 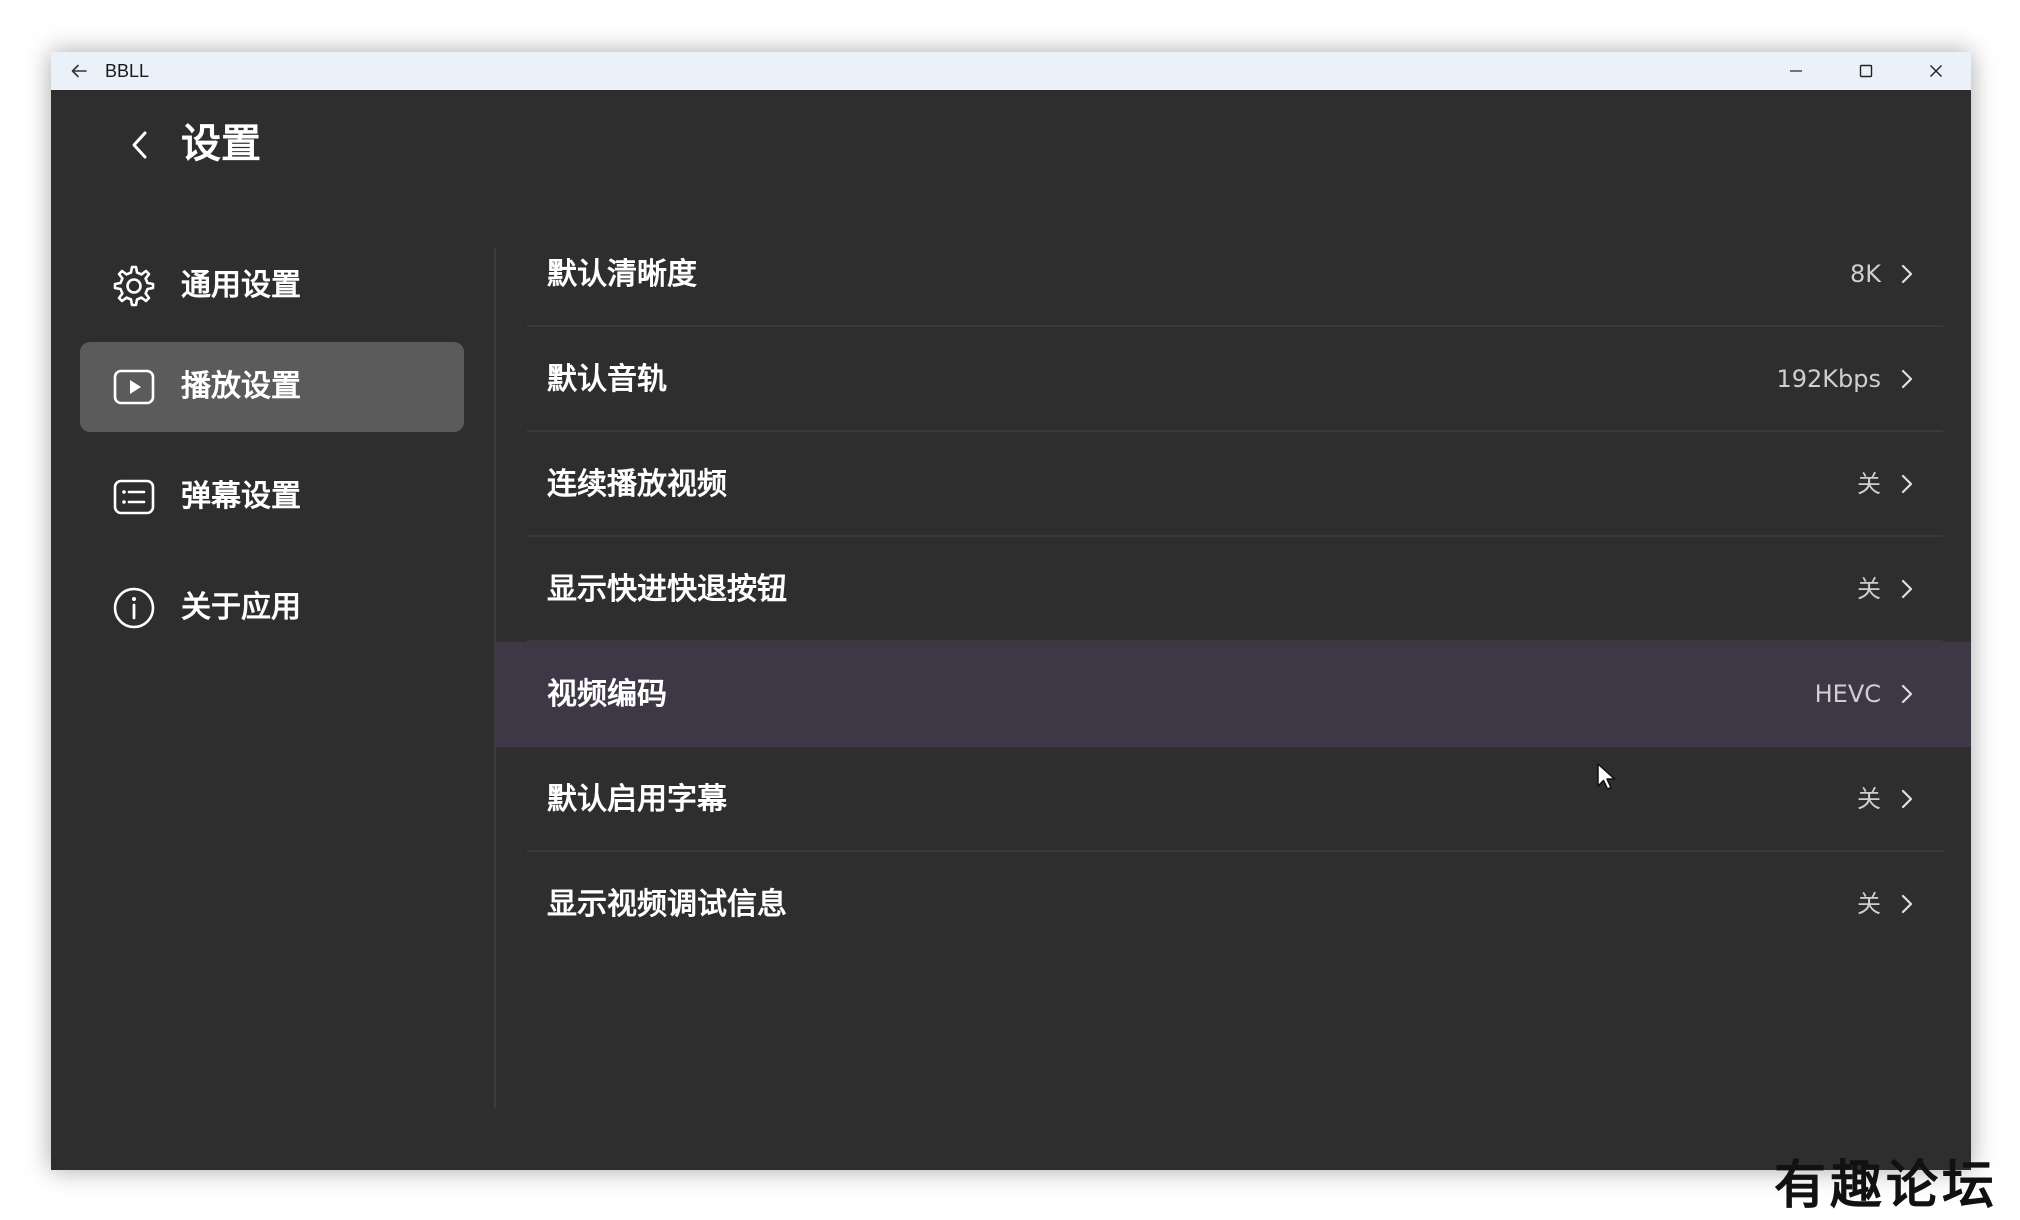 I want to click on setting-label: 默认启用字幕, so click(x=637, y=799).